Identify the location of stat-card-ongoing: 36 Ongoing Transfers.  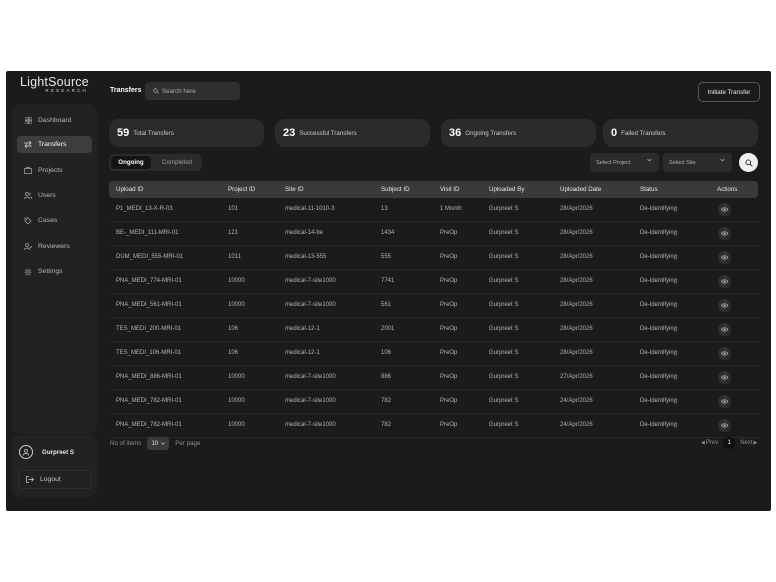
(518, 133).